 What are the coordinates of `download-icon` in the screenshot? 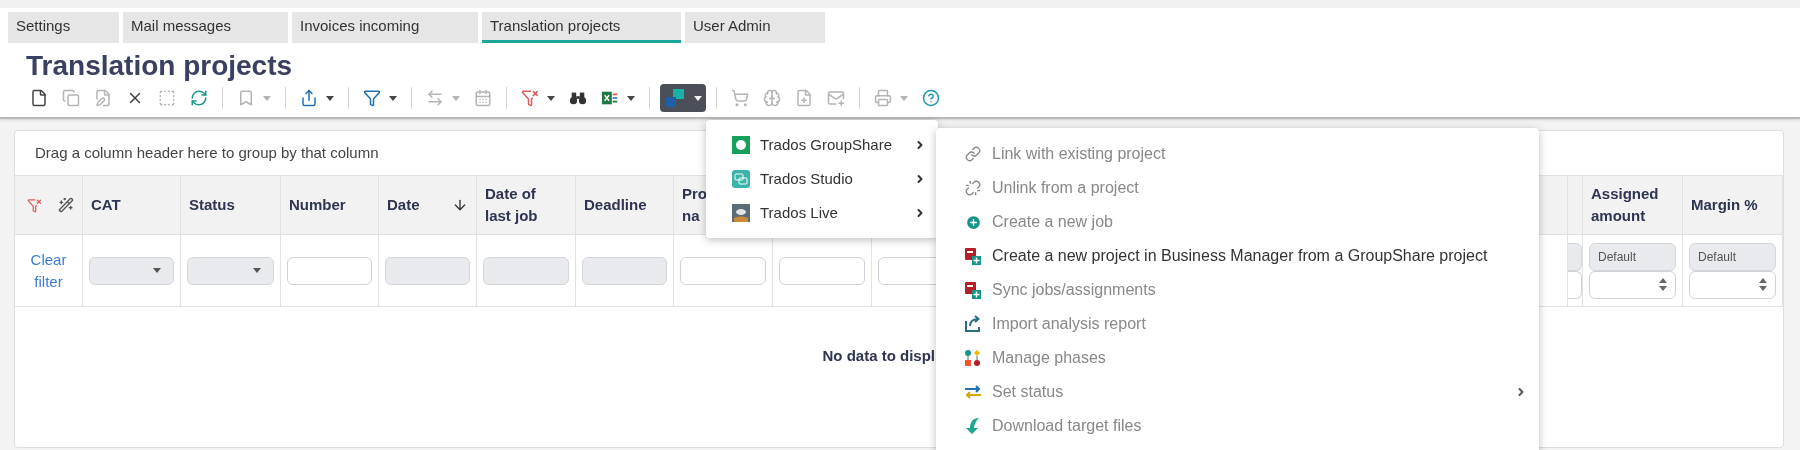 It's located at (973, 426).